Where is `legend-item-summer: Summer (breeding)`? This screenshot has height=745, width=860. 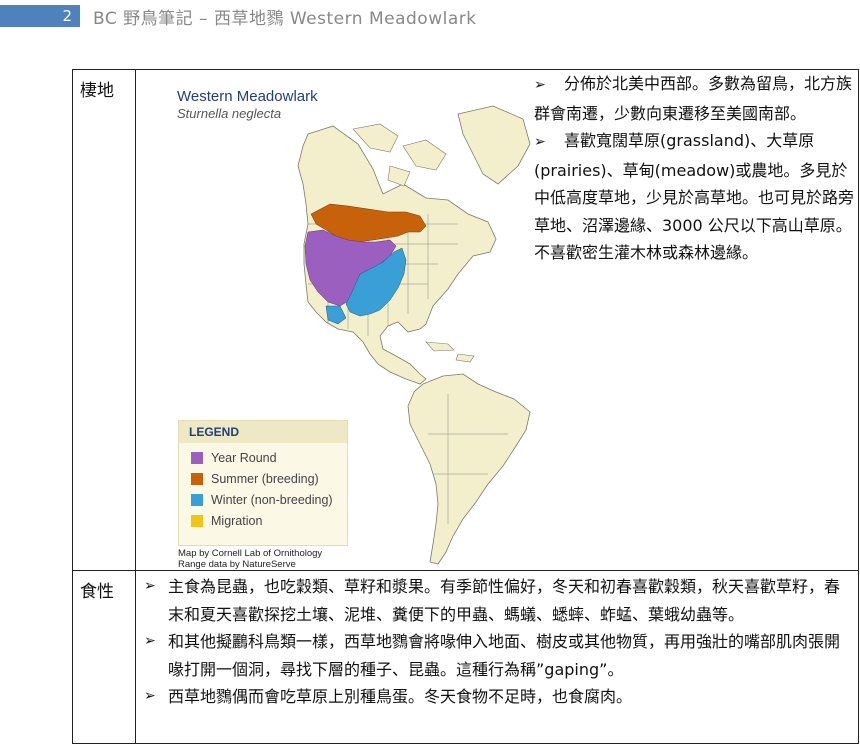
legend-item-summer: Summer (breeding) is located at coordinates (255, 479).